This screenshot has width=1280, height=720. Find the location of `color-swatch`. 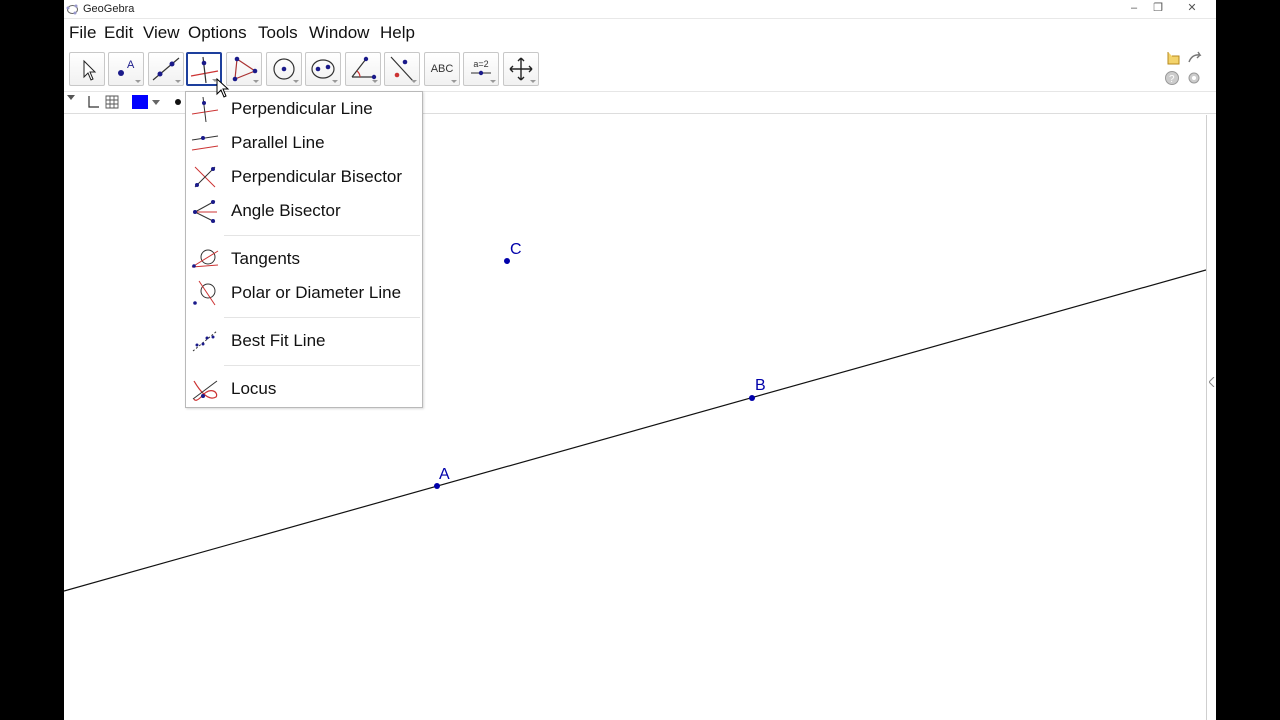

color-swatch is located at coordinates (140, 102).